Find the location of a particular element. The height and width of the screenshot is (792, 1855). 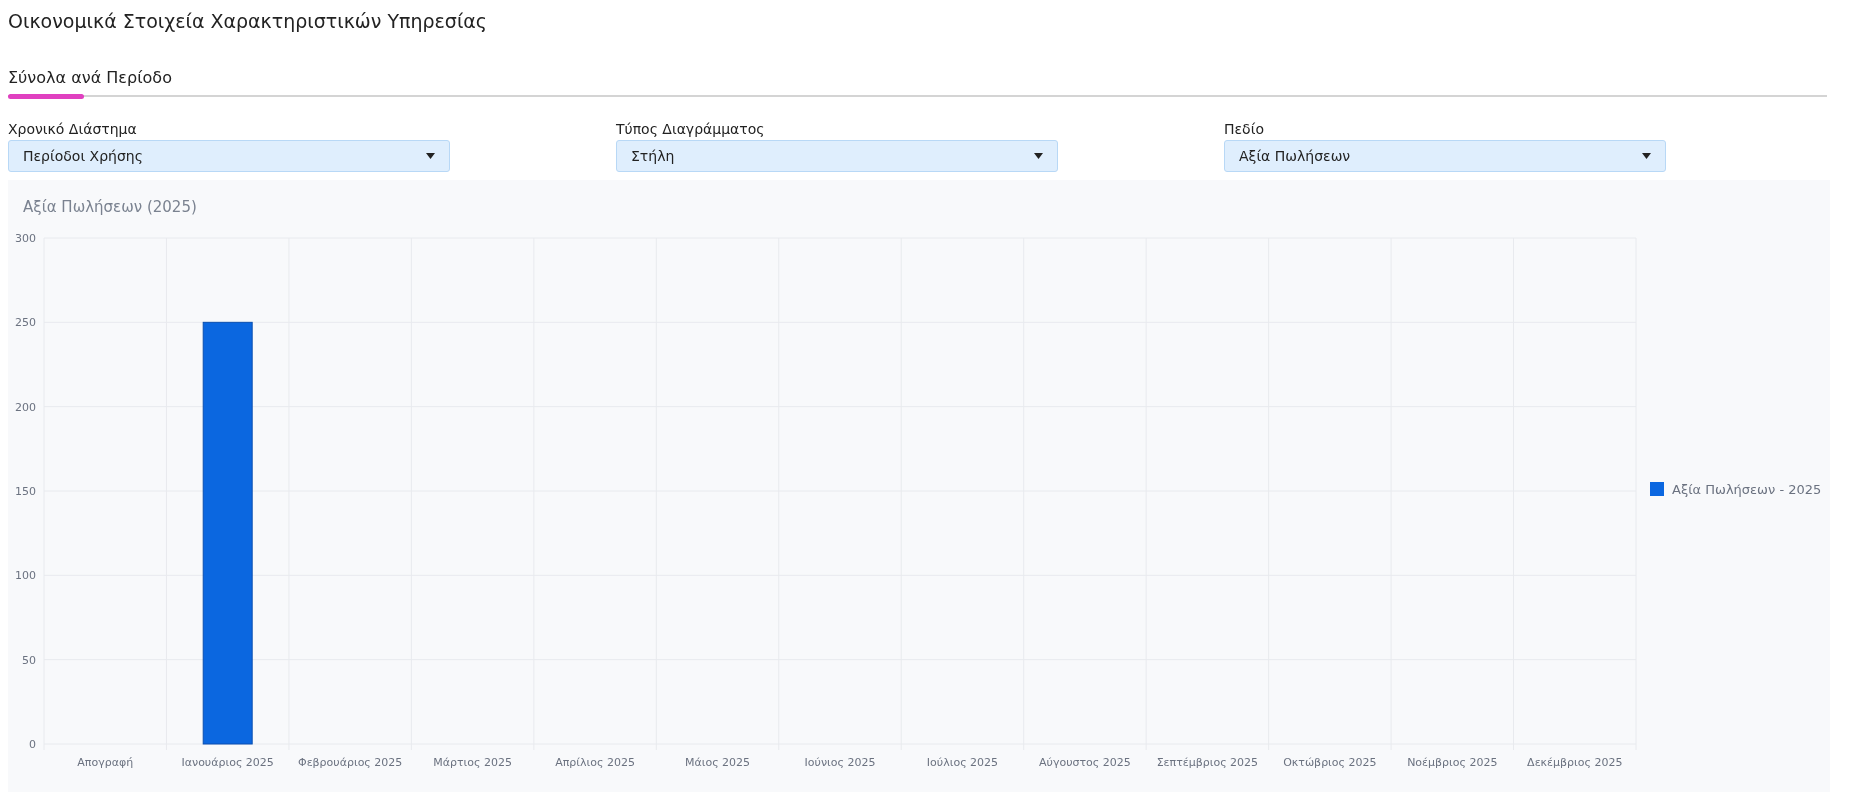

x-axis-label: Αύγουστος 2025 is located at coordinates (1085, 762).